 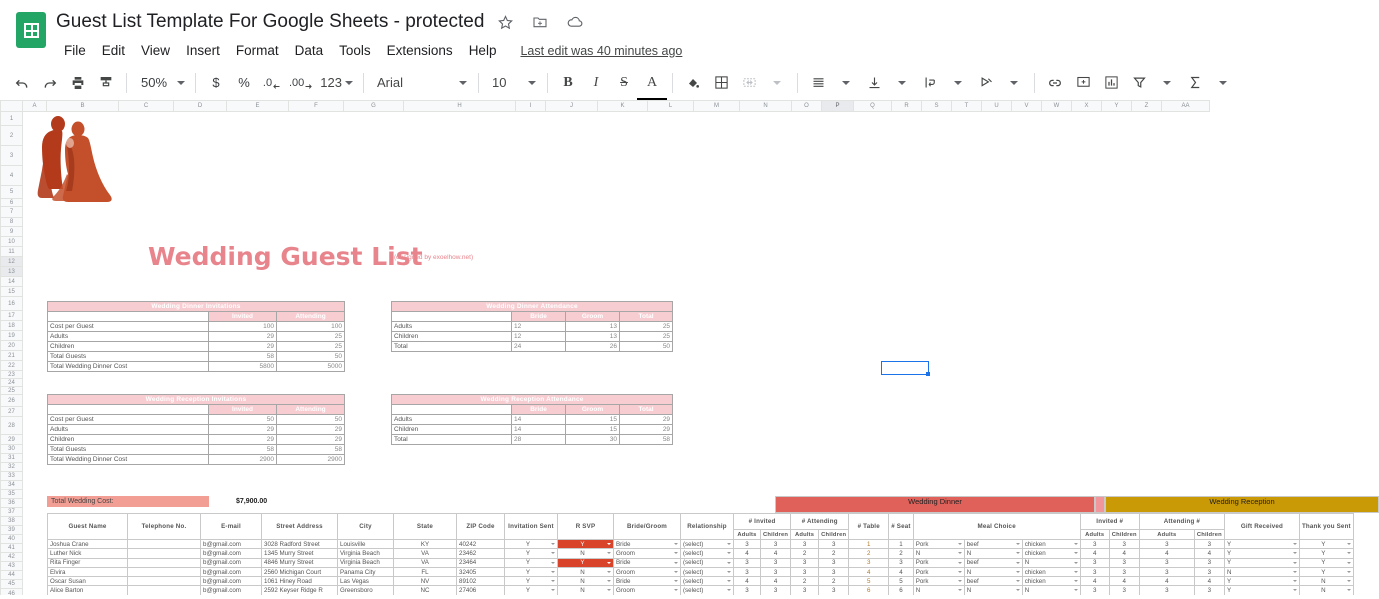 What do you see at coordinates (596, 83) in the screenshot?
I see `italic-button: I` at bounding box center [596, 83].